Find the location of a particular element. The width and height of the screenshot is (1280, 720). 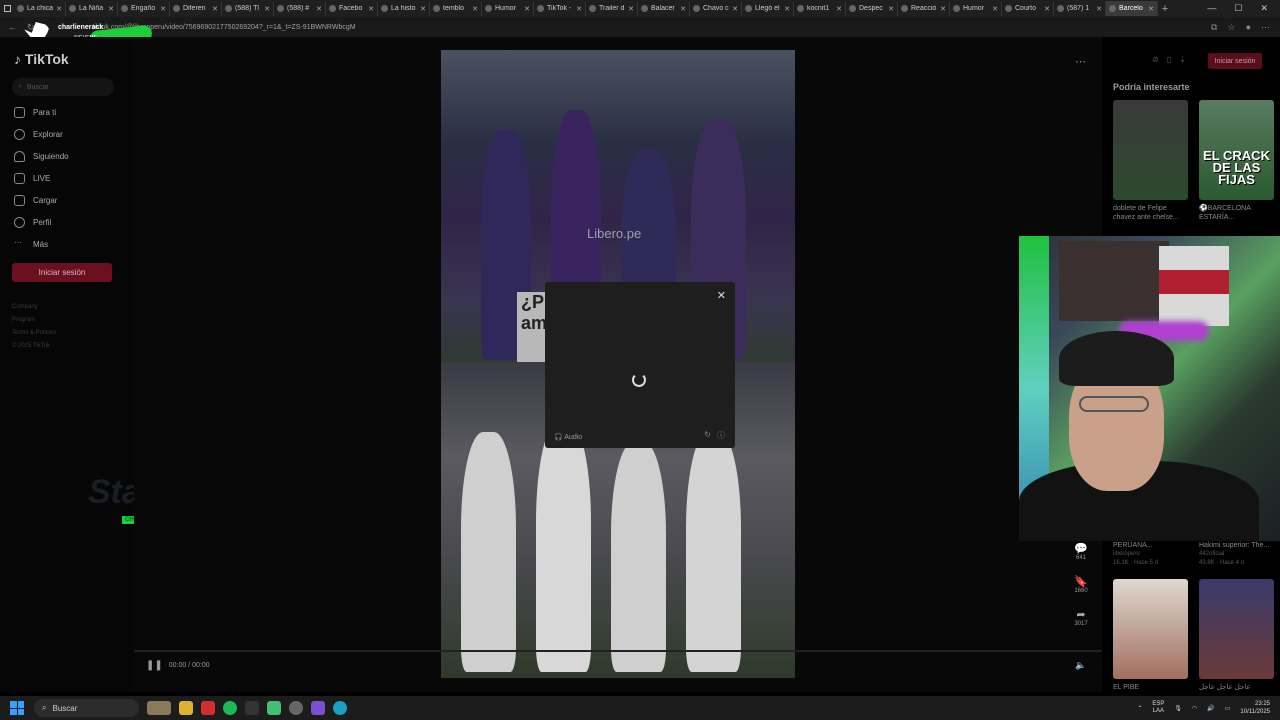

video-progress-bar is located at coordinates (618, 651).